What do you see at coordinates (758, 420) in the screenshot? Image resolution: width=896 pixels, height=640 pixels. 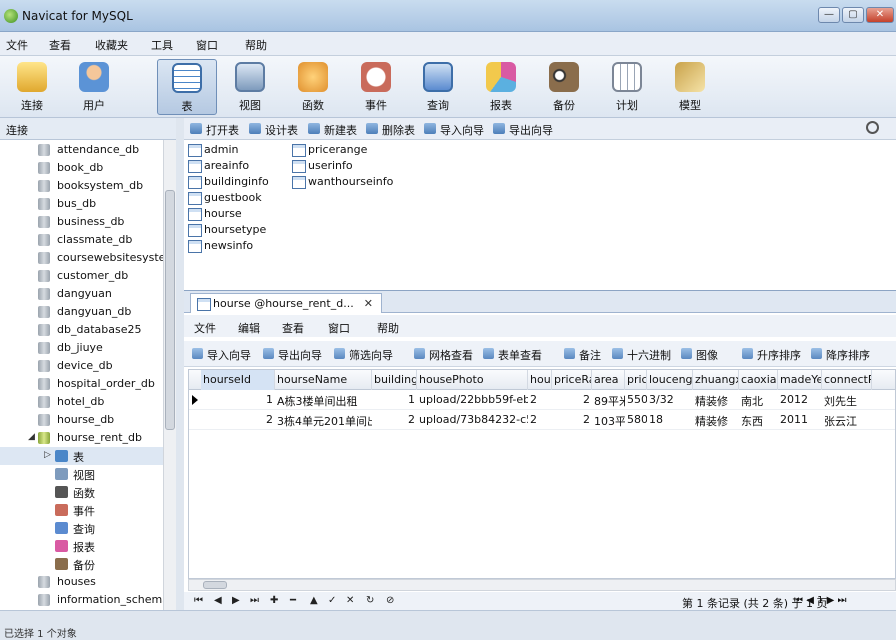 I see `table-cell: 东西` at bounding box center [758, 420].